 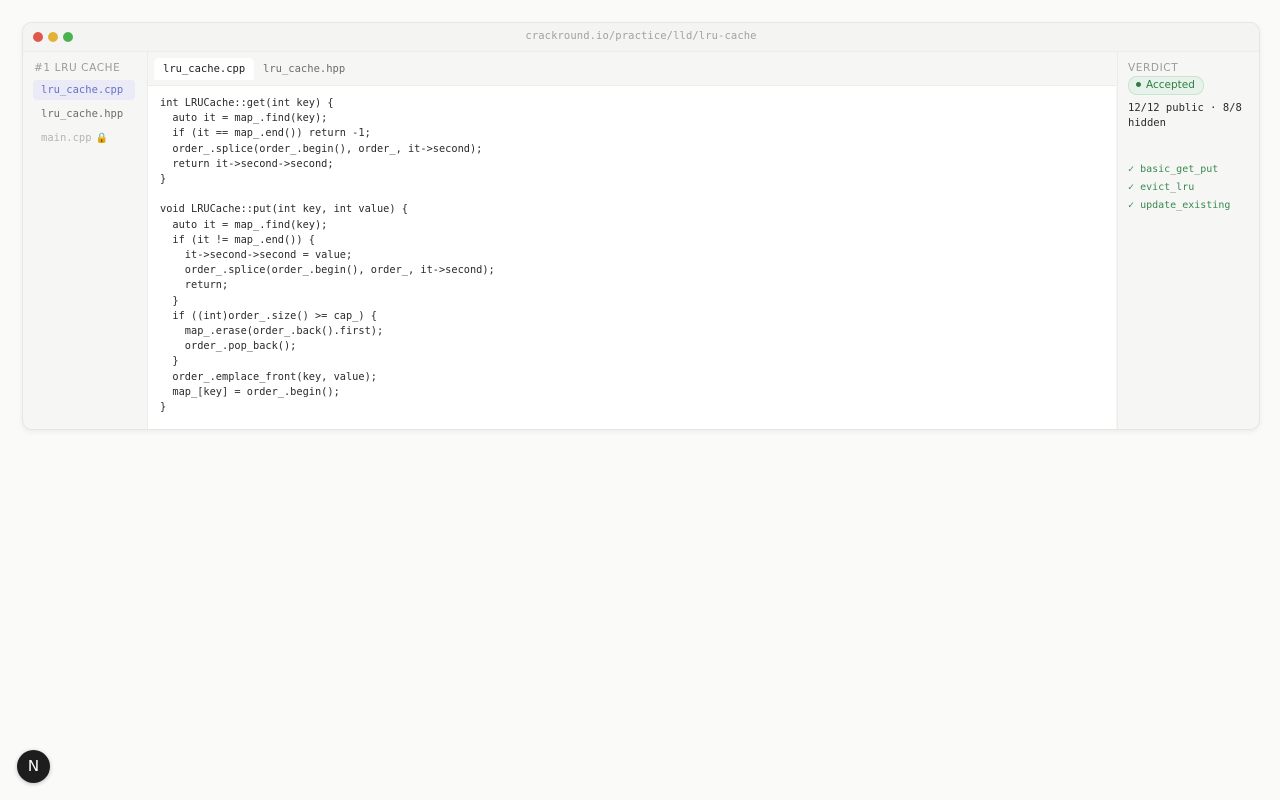 I want to click on sidebar-item-main-cpp: main.cpp 🔒, so click(x=84, y=138).